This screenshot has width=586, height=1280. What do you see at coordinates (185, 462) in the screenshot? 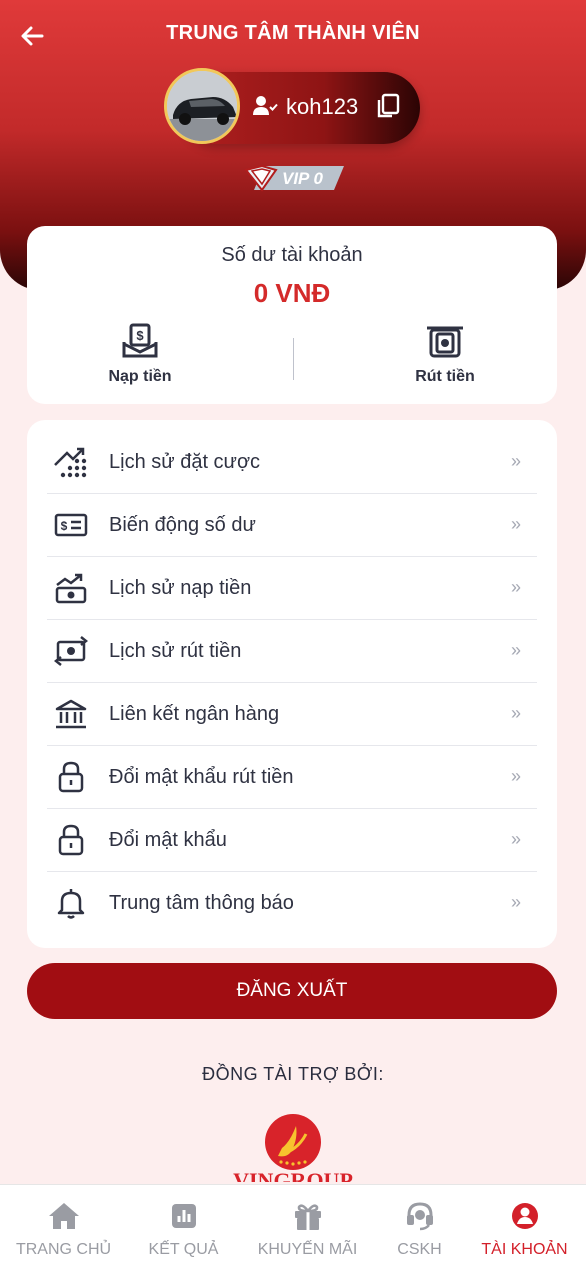
I see `menu-item-label: Lịch sử đặt cược` at bounding box center [185, 462].